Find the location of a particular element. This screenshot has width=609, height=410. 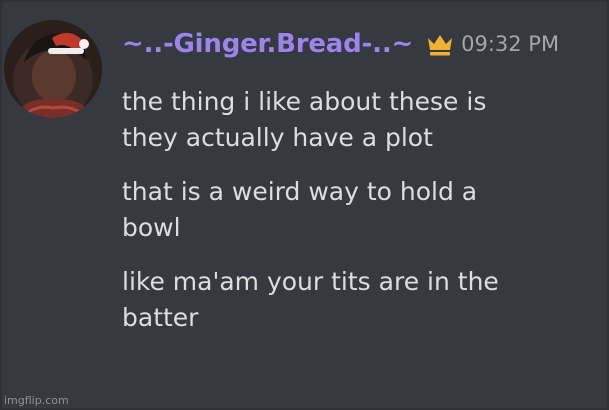

avatar is located at coordinates (53, 69).